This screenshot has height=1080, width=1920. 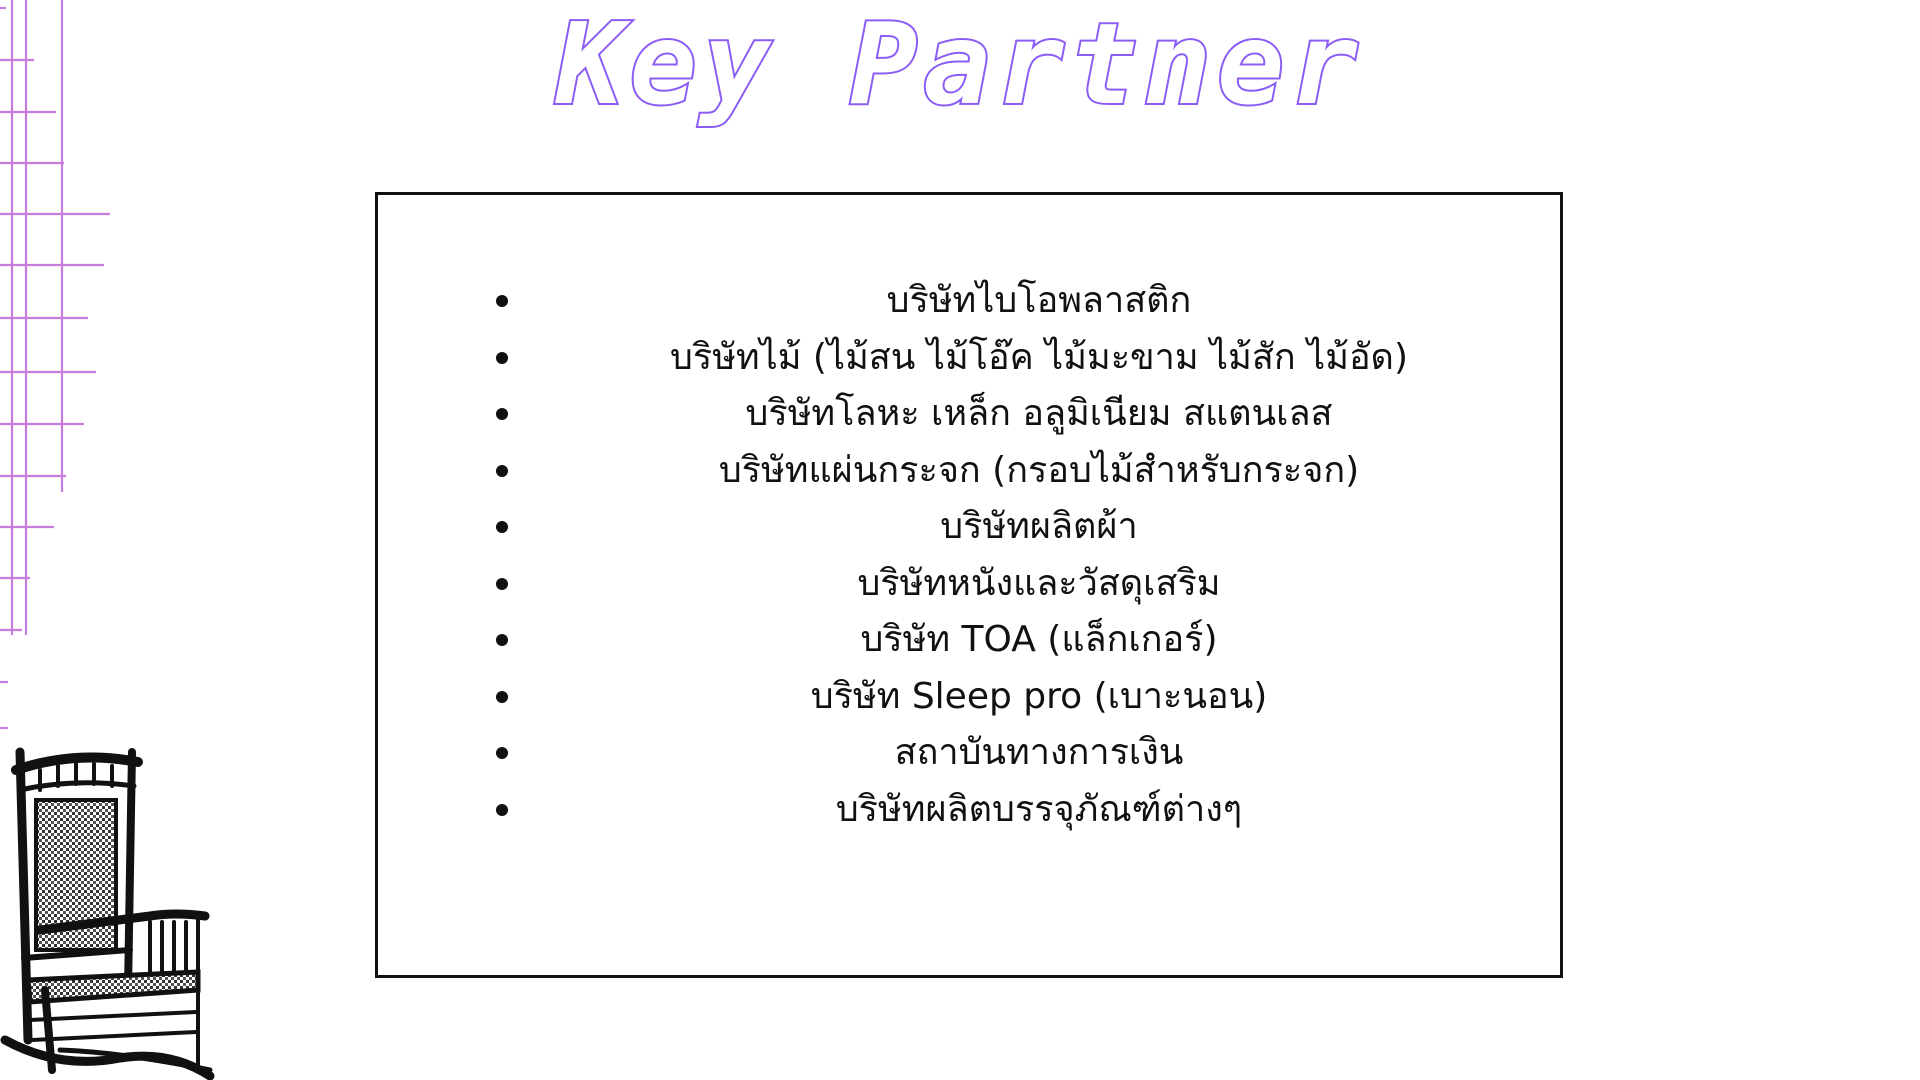 I want to click on partner-item: บริษัทผลิตบรรจุภัณฑ์ต่างๆ, so click(x=969, y=810).